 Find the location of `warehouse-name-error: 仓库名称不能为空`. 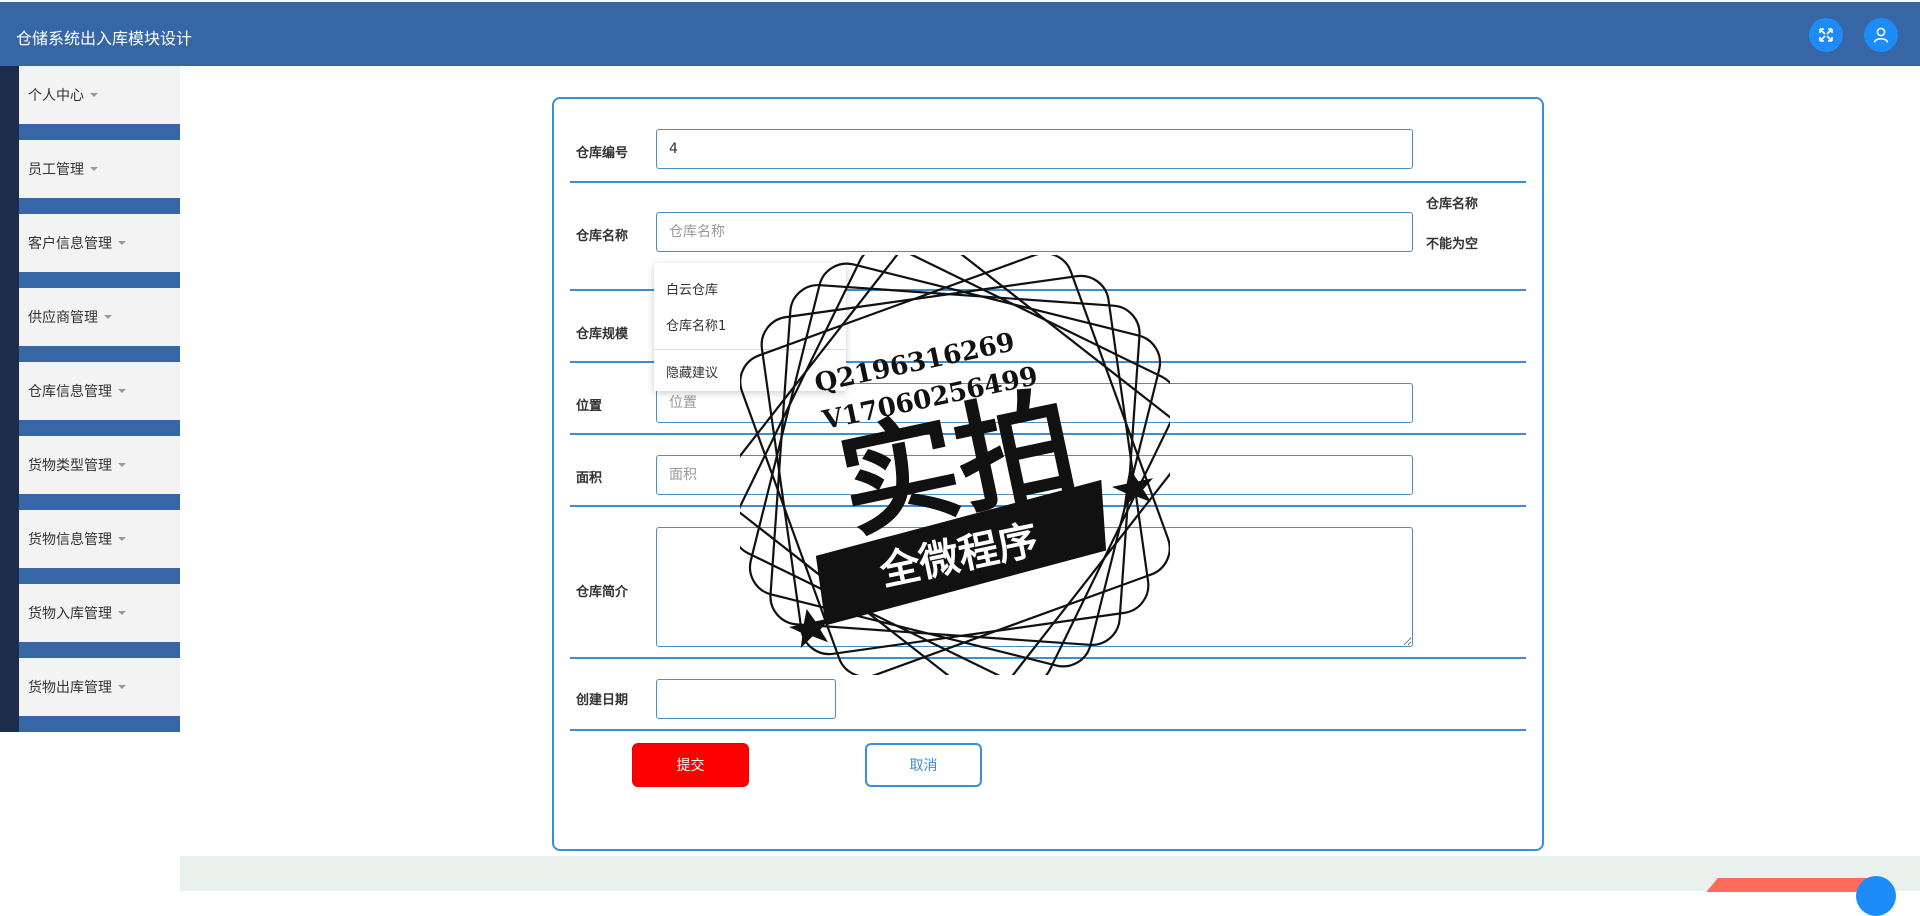

warehouse-name-error: 仓库名称不能为空 is located at coordinates (1452, 224).